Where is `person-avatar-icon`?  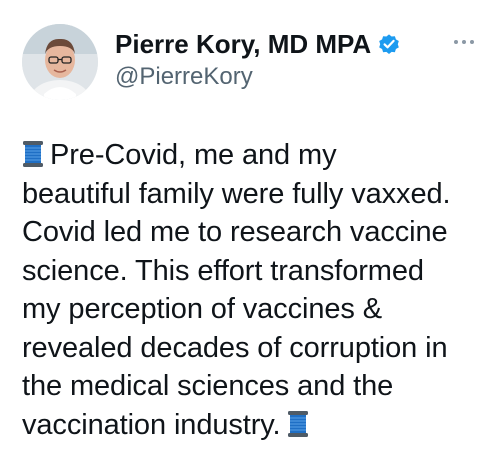 person-avatar-icon is located at coordinates (60, 62).